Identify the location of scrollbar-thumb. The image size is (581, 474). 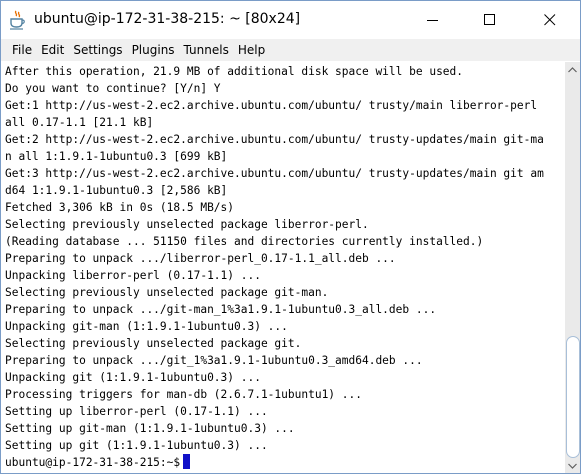
(573, 397).